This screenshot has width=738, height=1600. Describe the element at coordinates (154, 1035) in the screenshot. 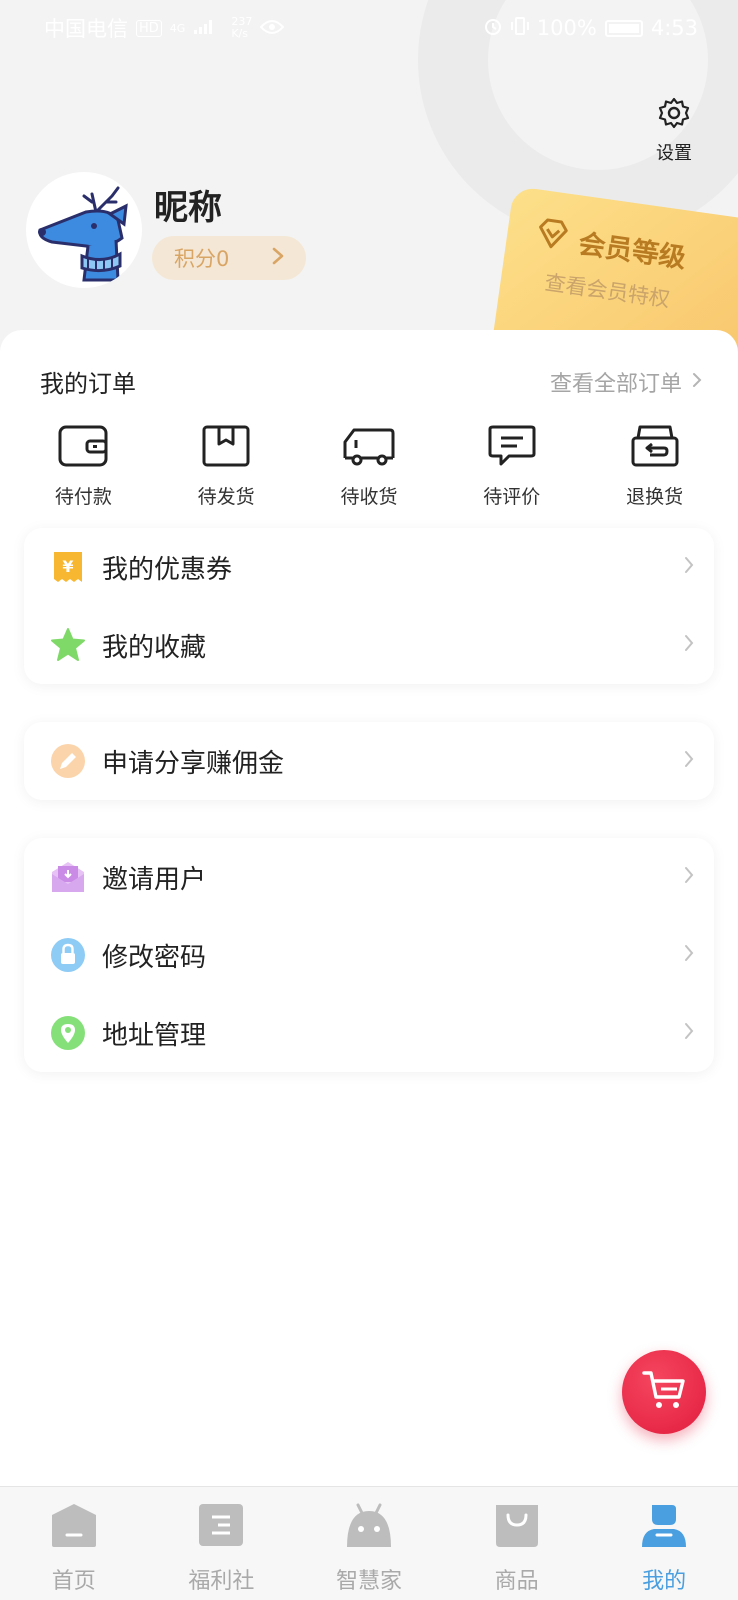

I see `menu-item-label: 地址管理` at that location.